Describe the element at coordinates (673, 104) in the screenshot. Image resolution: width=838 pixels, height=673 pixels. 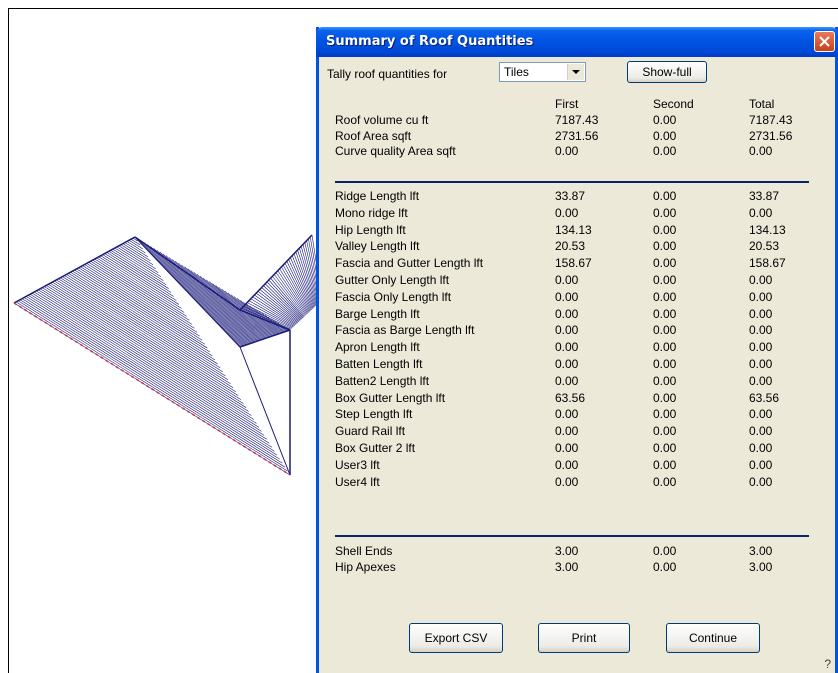
I see `column-header-second: Second` at that location.